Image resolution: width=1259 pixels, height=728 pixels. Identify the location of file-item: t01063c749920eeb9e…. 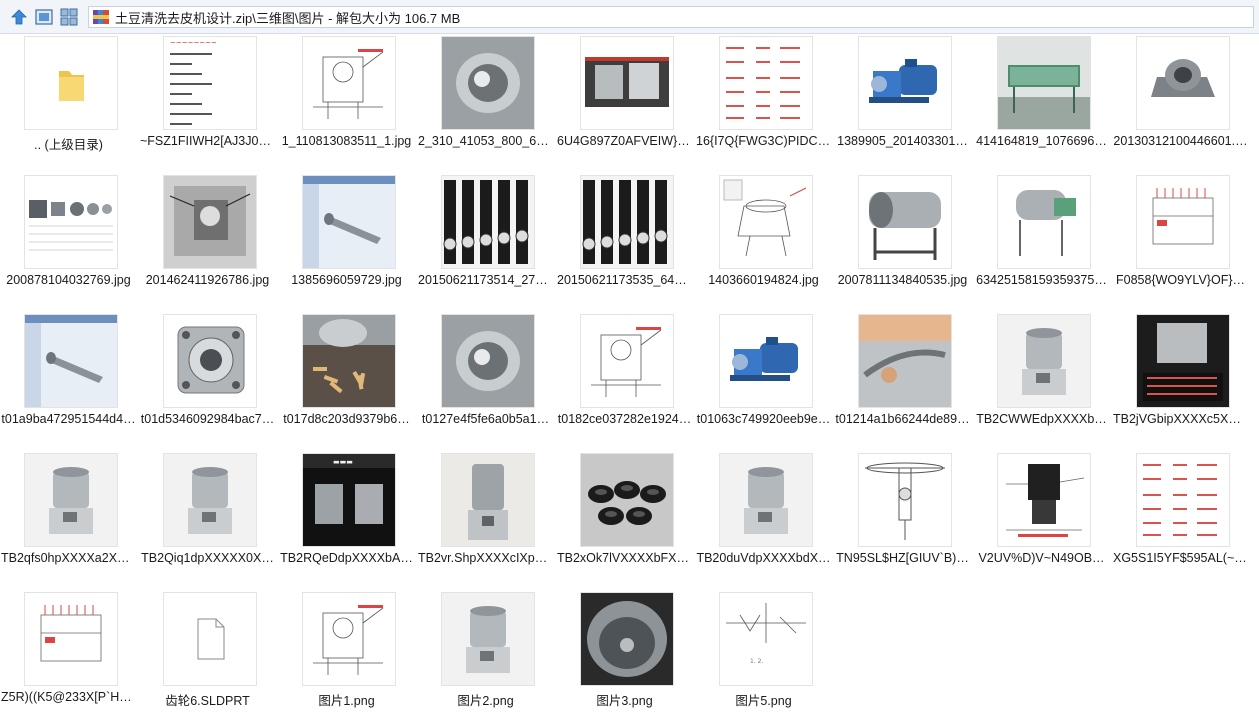
(763, 381).